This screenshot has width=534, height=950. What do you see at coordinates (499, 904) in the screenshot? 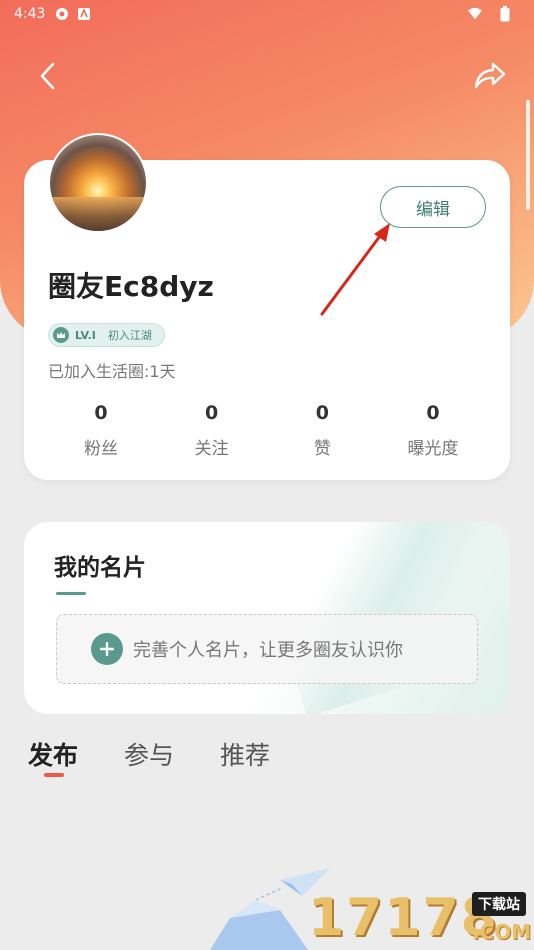
I see `watermark-site: 下载站` at bounding box center [499, 904].